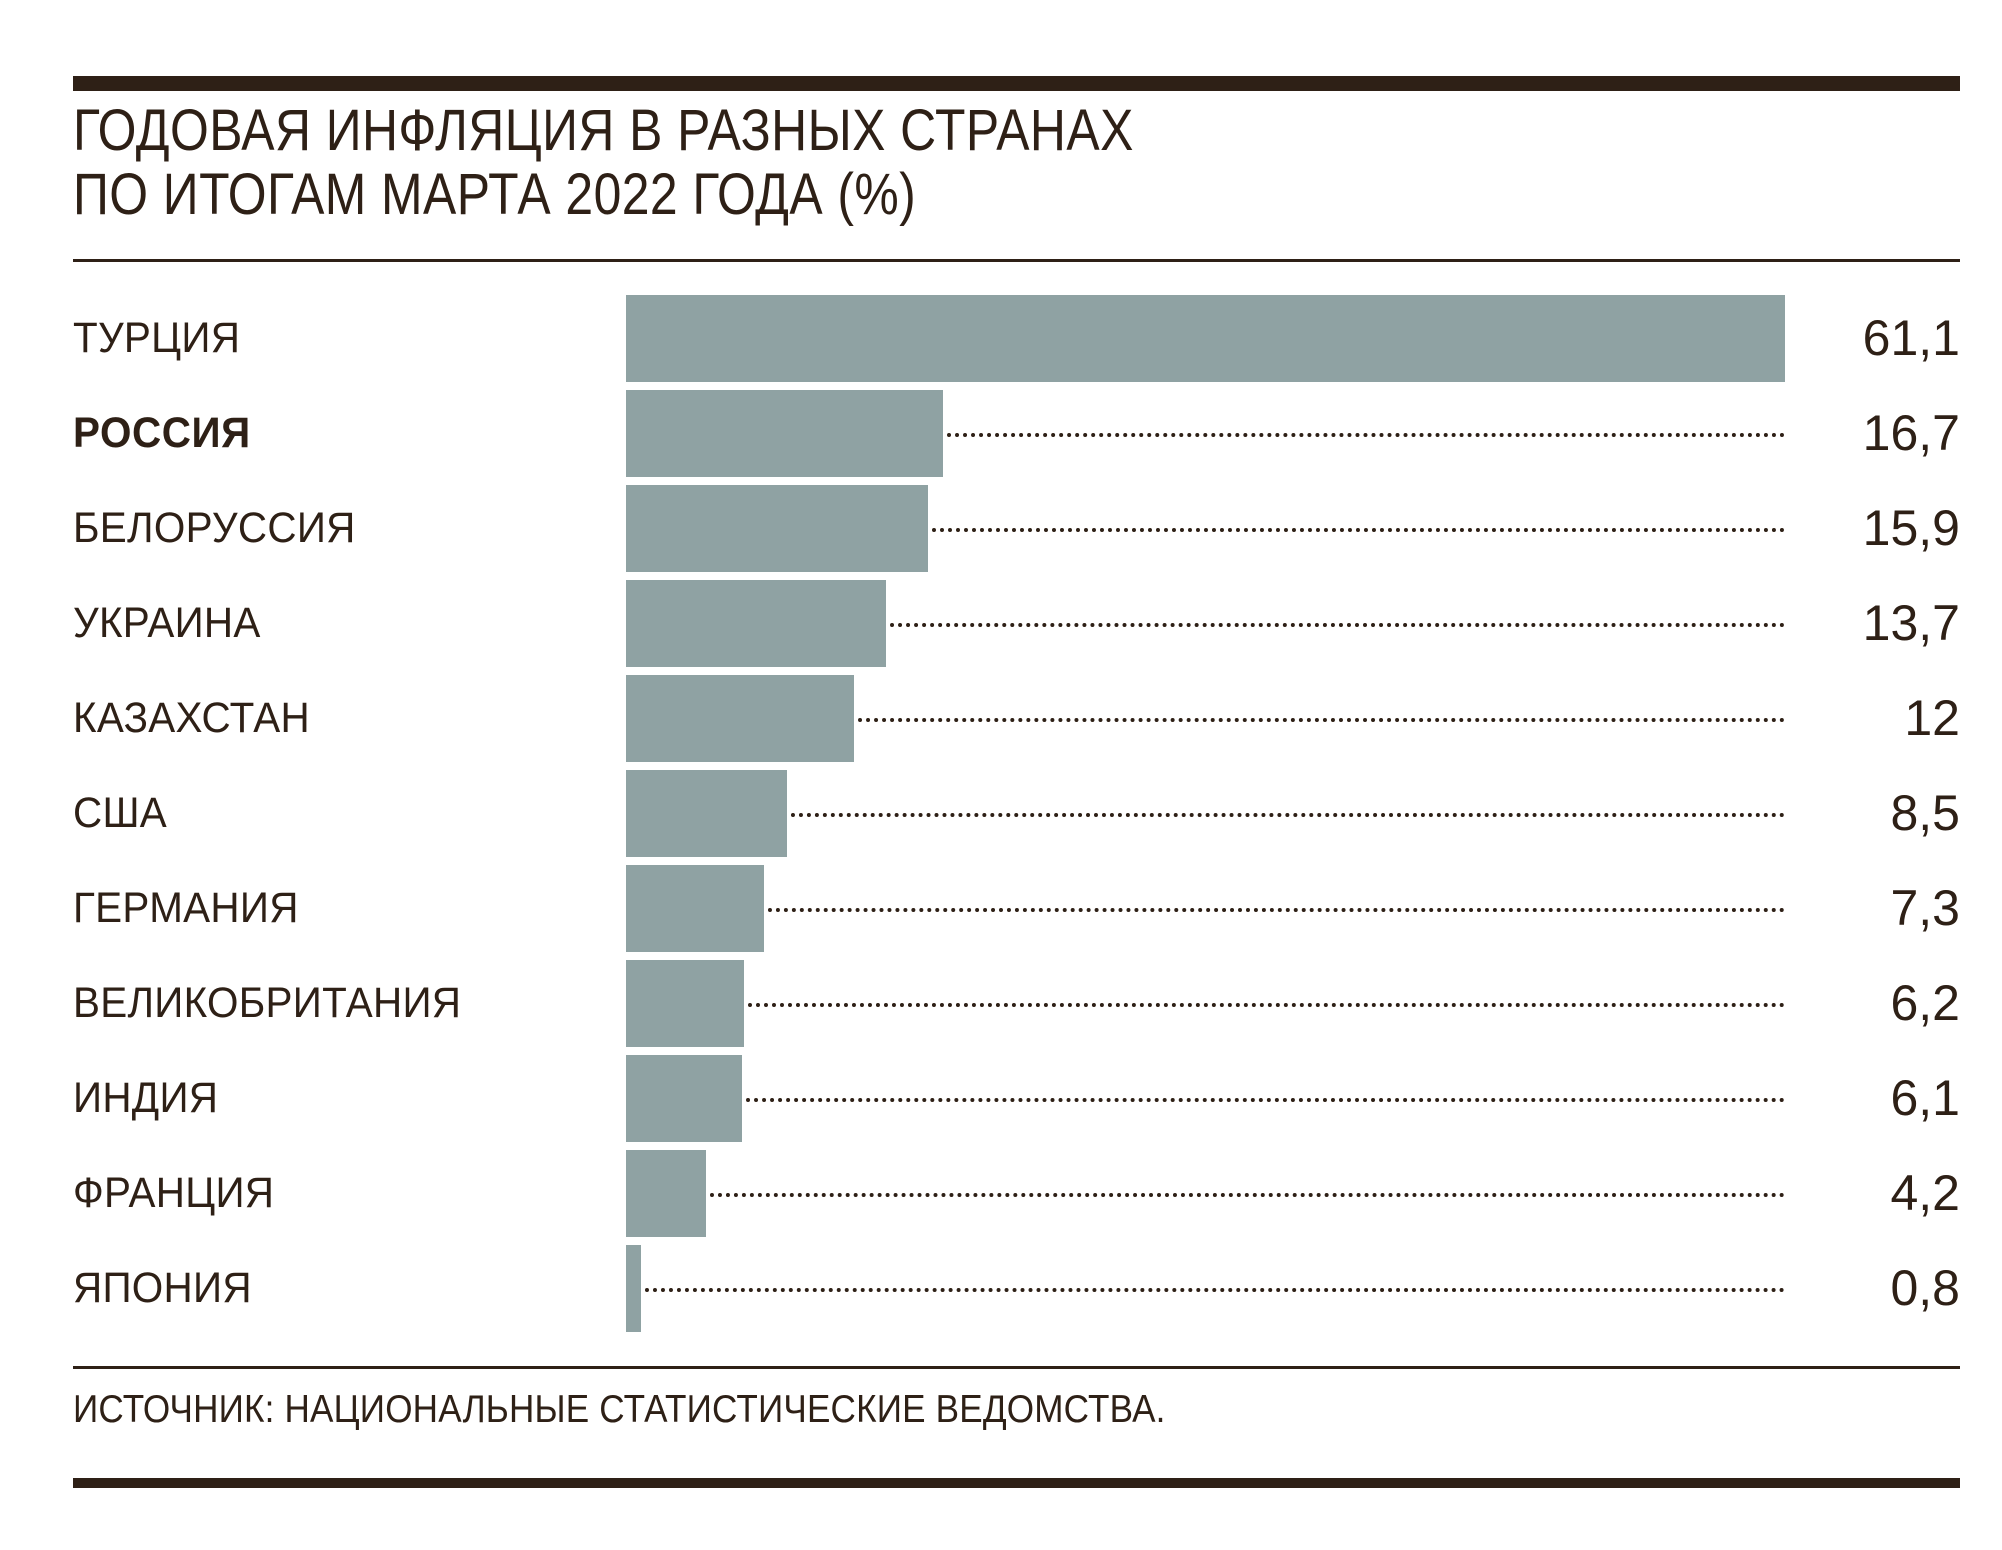  What do you see at coordinates (1016, 1367) in the screenshot?
I see `footer-divider-thin` at bounding box center [1016, 1367].